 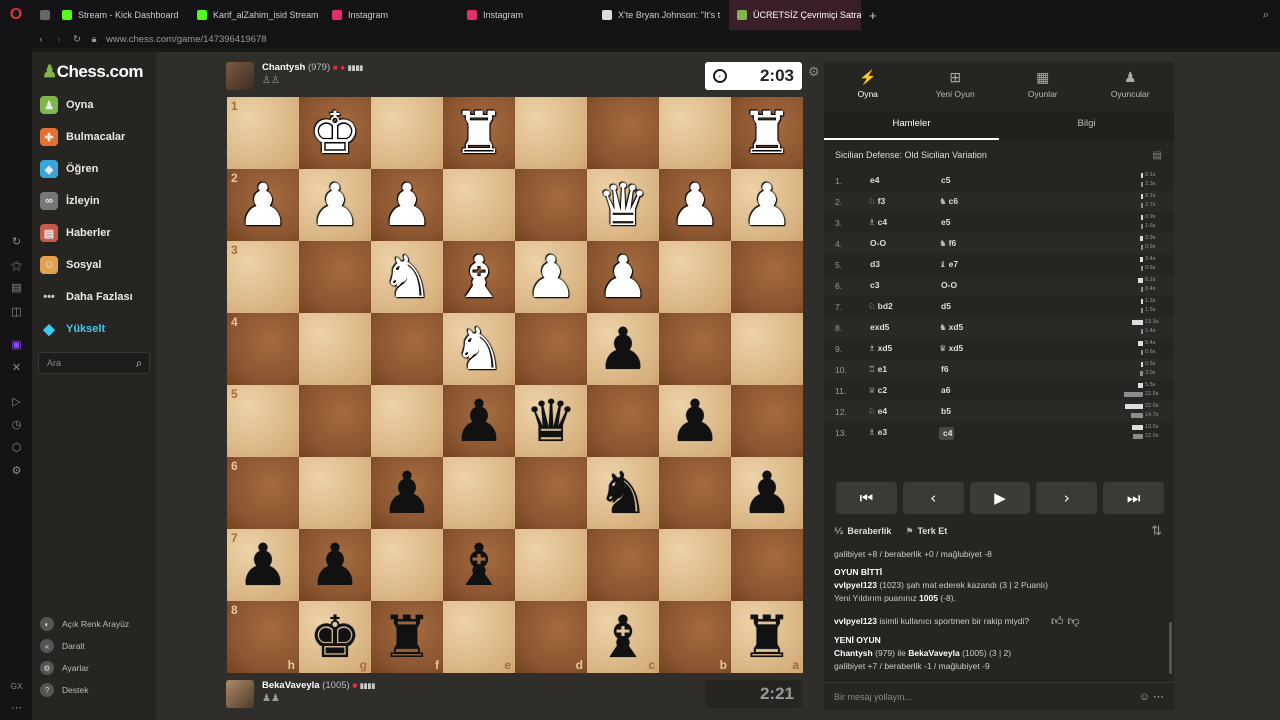 I want to click on white-knight-piece: ♞, so click(x=479, y=349).